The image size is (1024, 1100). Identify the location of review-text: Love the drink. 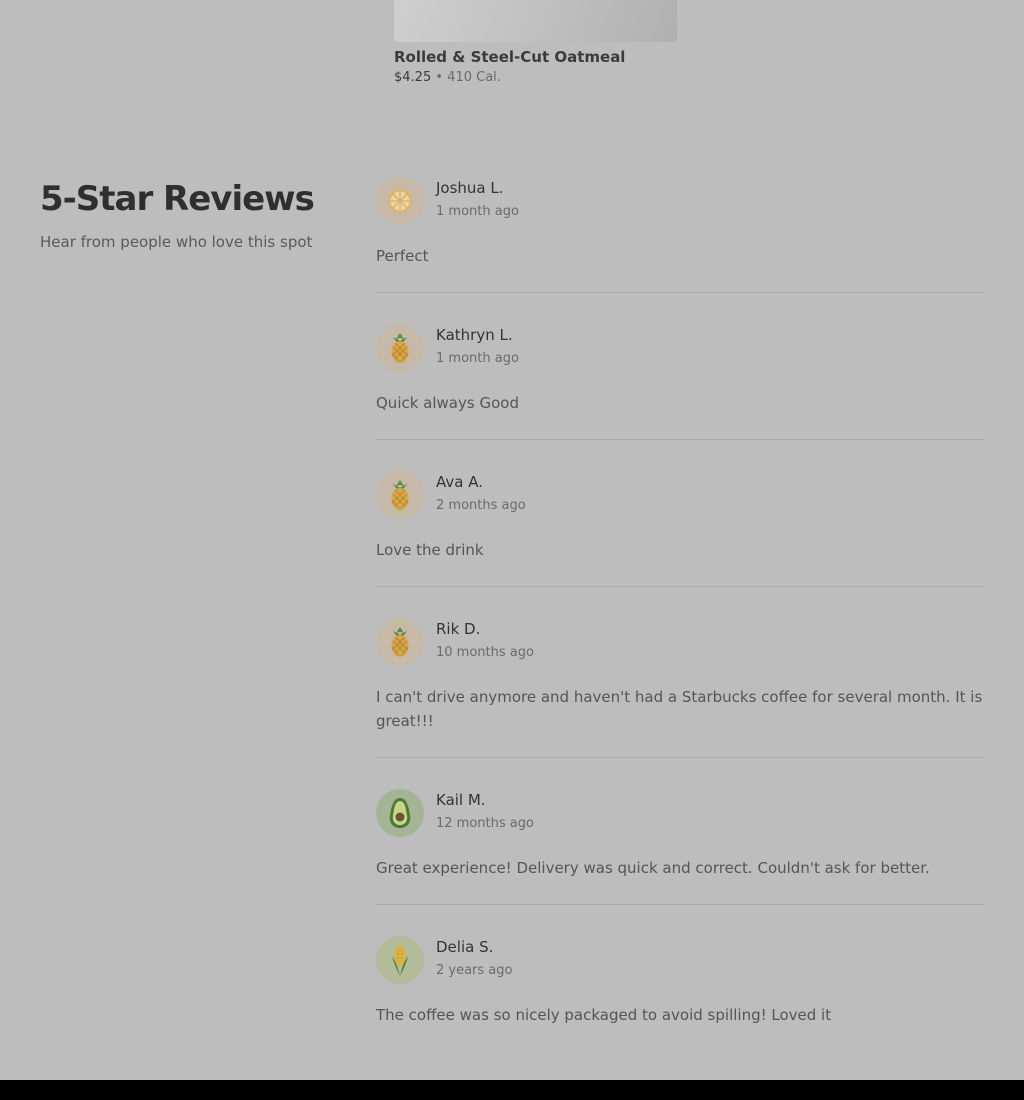
(430, 550).